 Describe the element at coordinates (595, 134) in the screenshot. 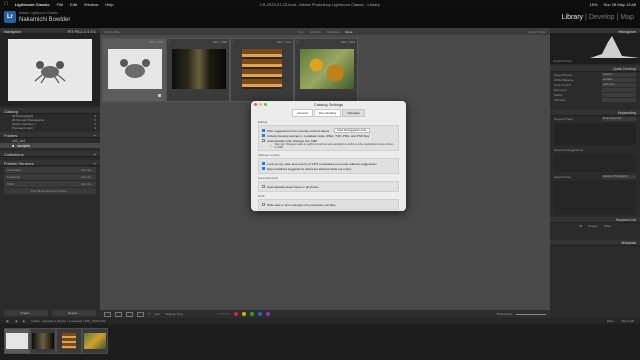

I see `keyword-entry-box` at that location.